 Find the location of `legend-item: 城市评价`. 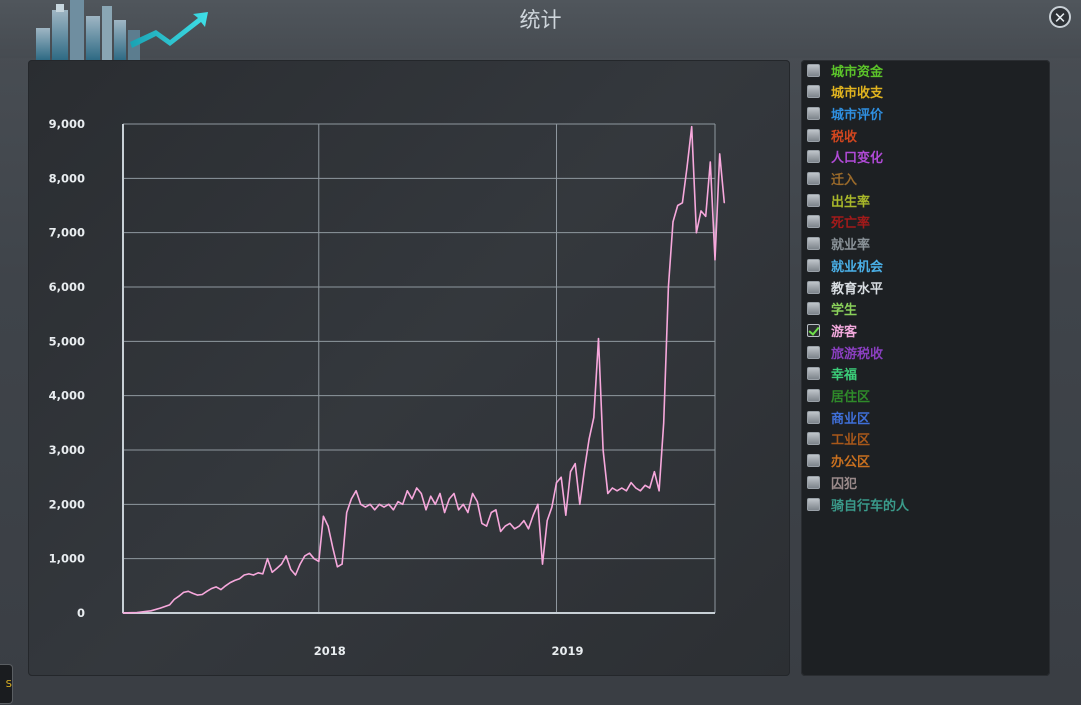

legend-item: 城市评价 is located at coordinates (845, 113).